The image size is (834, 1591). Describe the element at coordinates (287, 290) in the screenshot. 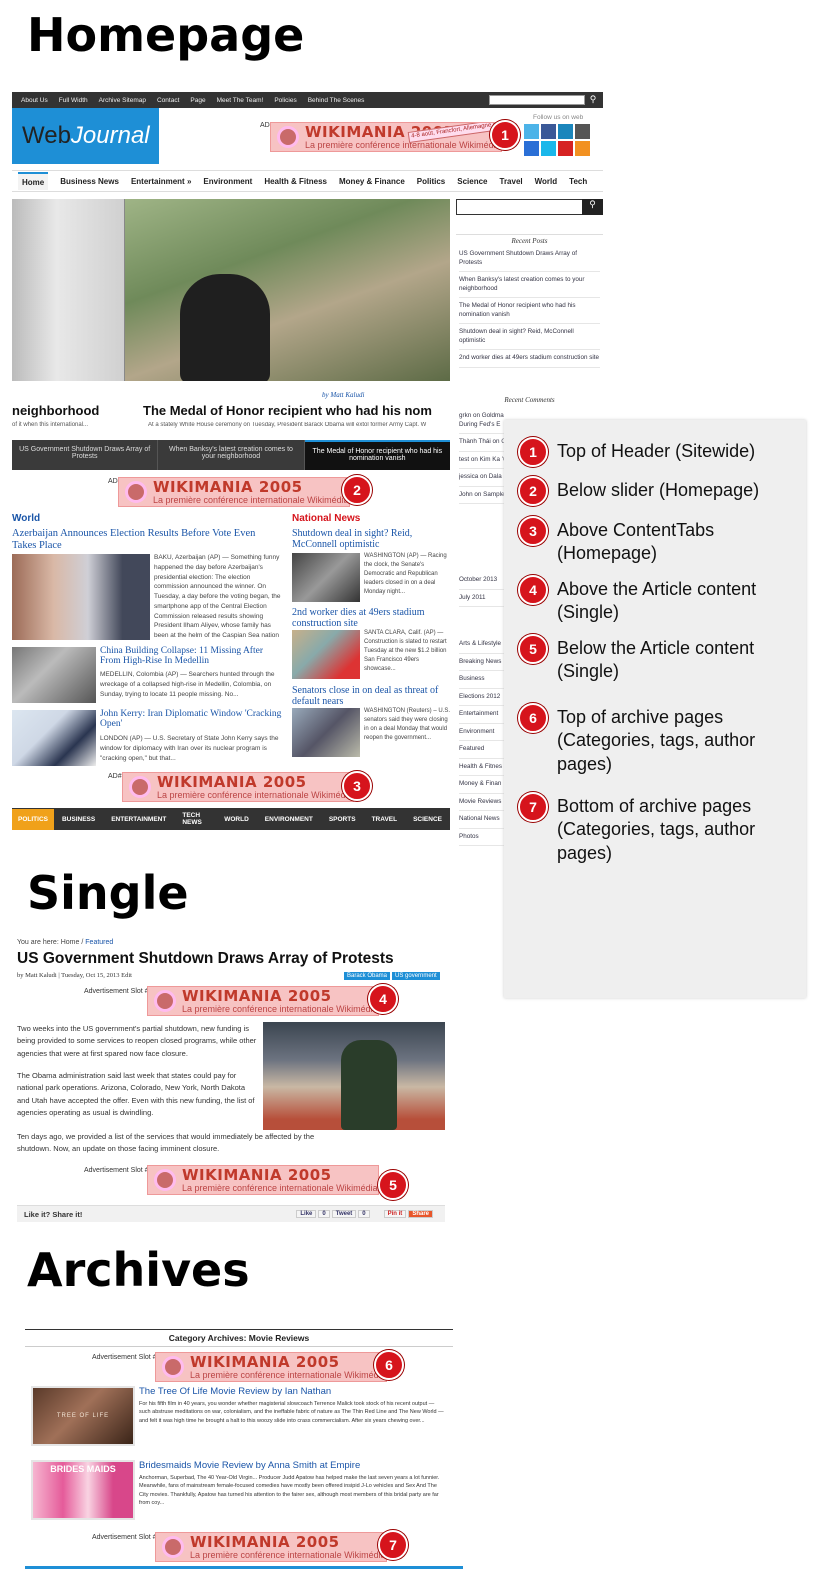

I see `slider-image-main` at that location.